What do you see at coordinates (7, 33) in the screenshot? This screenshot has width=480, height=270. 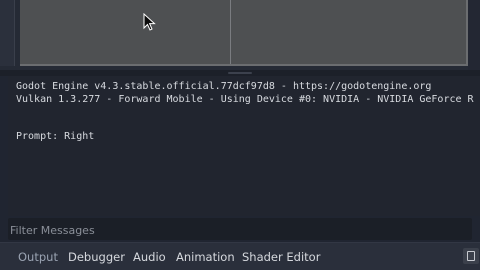 I see `vertical-ruler` at bounding box center [7, 33].